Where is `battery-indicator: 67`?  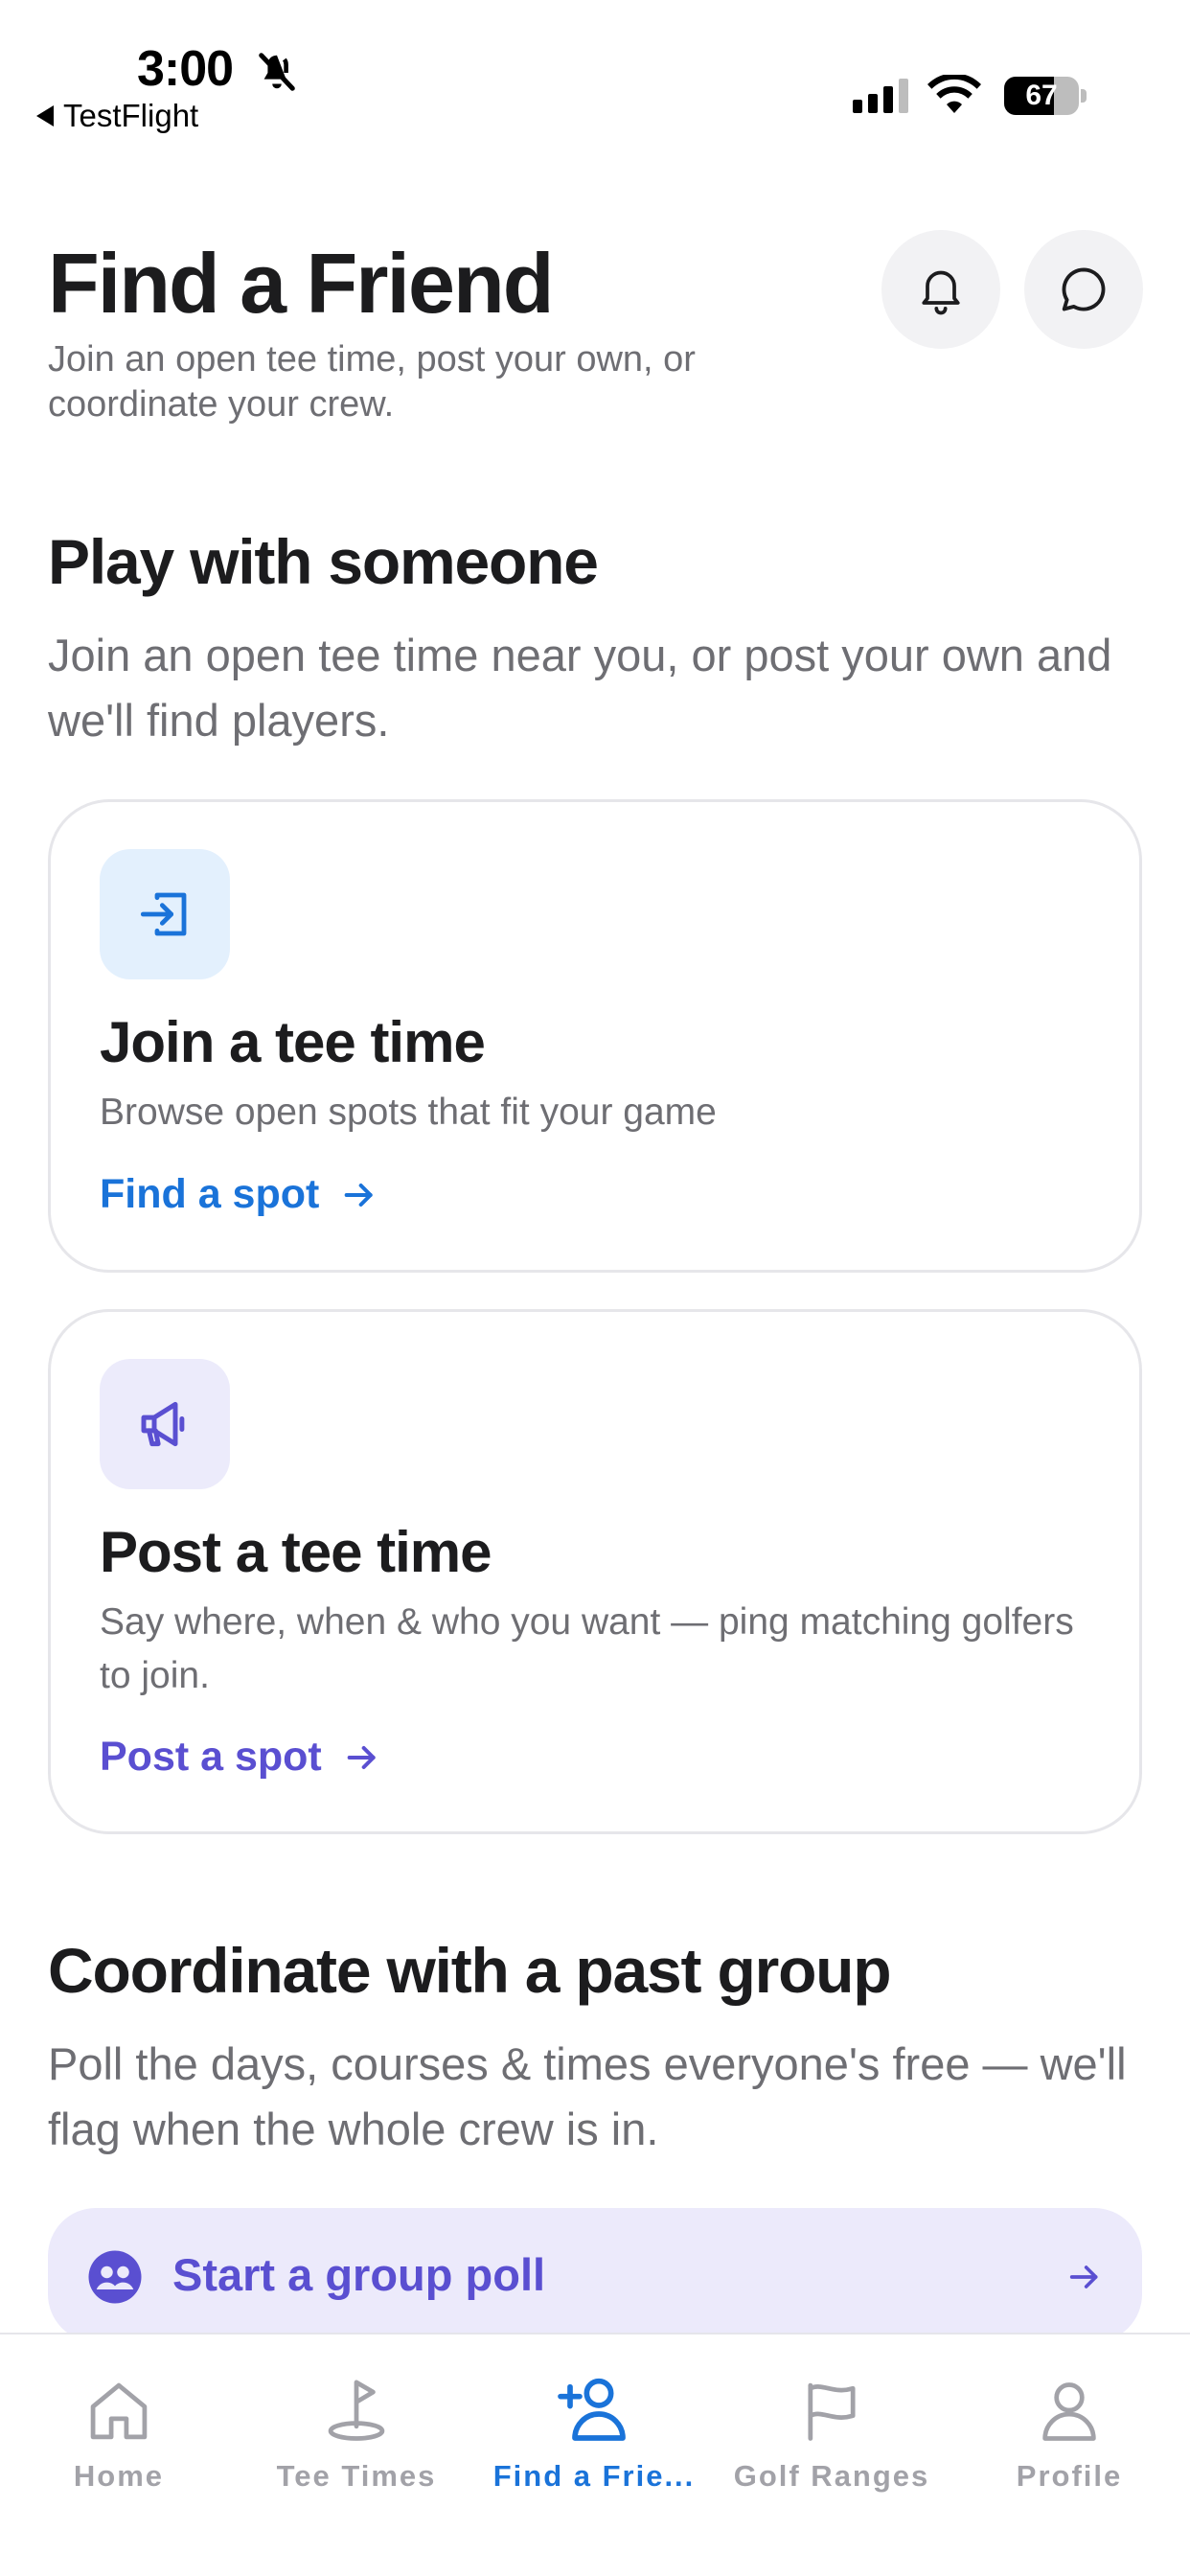 battery-indicator: 67 is located at coordinates (1045, 96).